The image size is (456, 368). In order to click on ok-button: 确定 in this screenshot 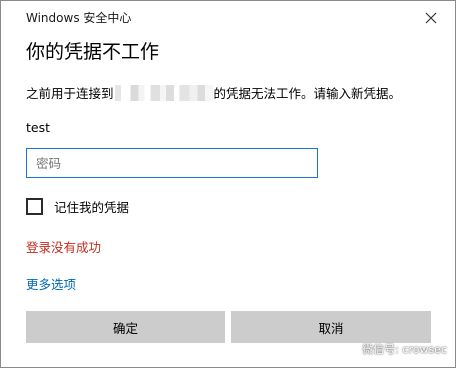, I will do `click(125, 327)`.